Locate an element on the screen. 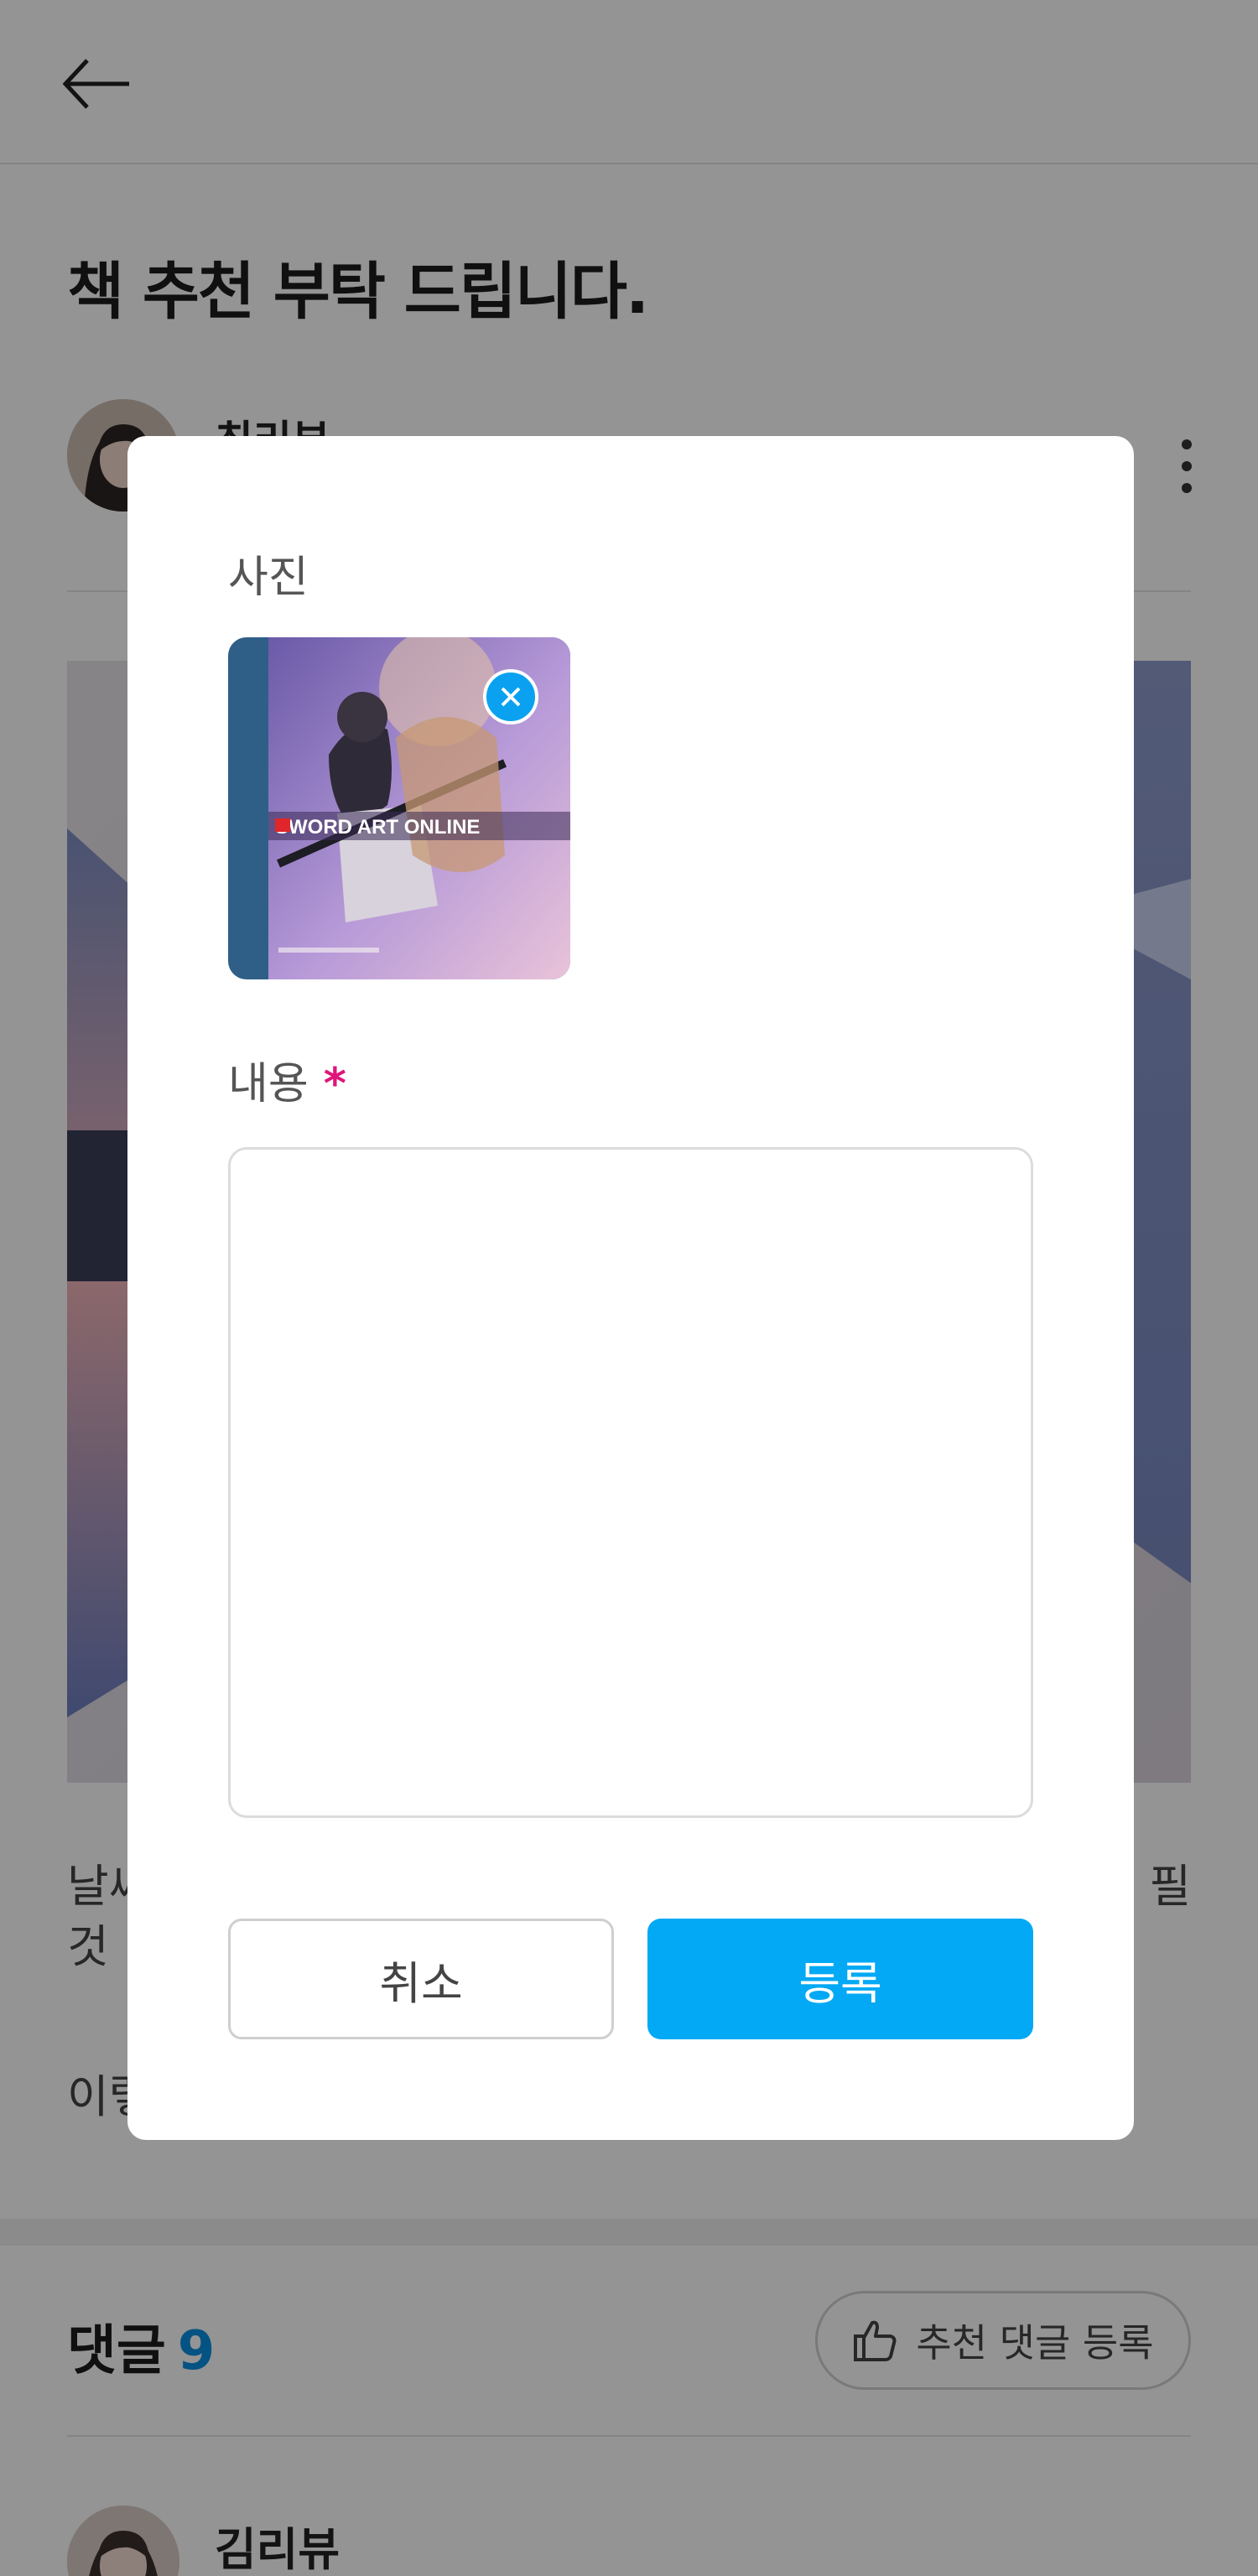  photo-label: 사진 is located at coordinates (268, 578).